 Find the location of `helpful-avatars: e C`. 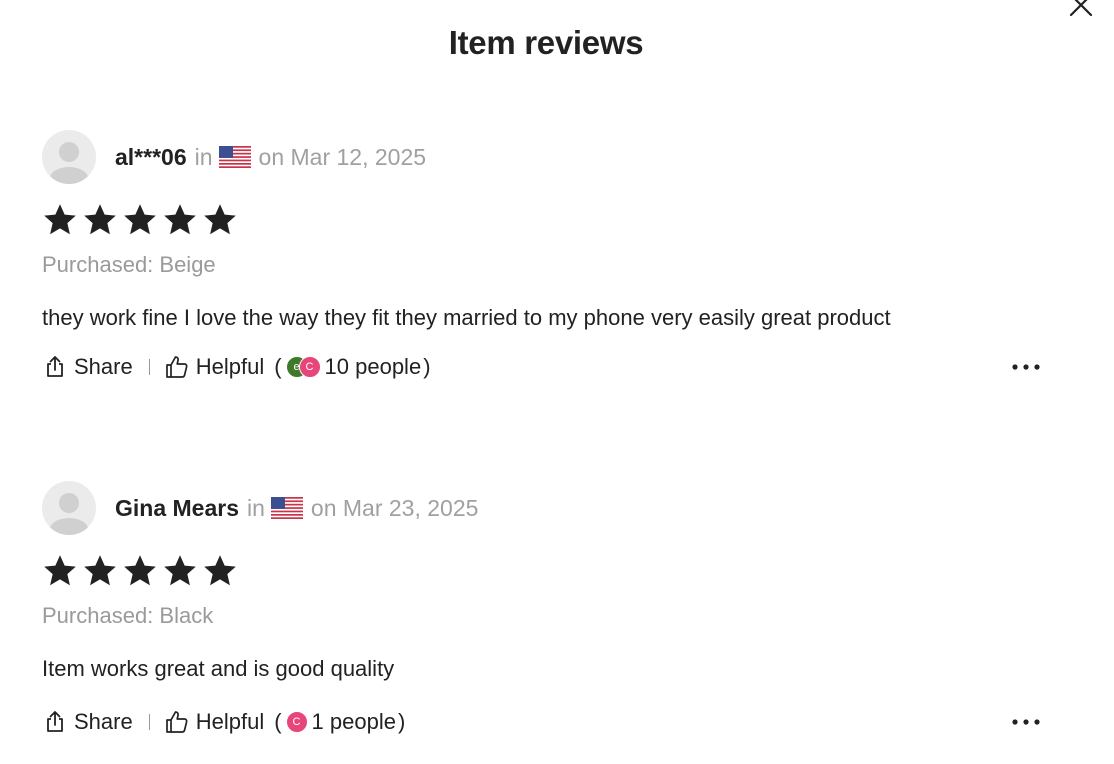

helpful-avatars: e C is located at coordinates (303, 367).